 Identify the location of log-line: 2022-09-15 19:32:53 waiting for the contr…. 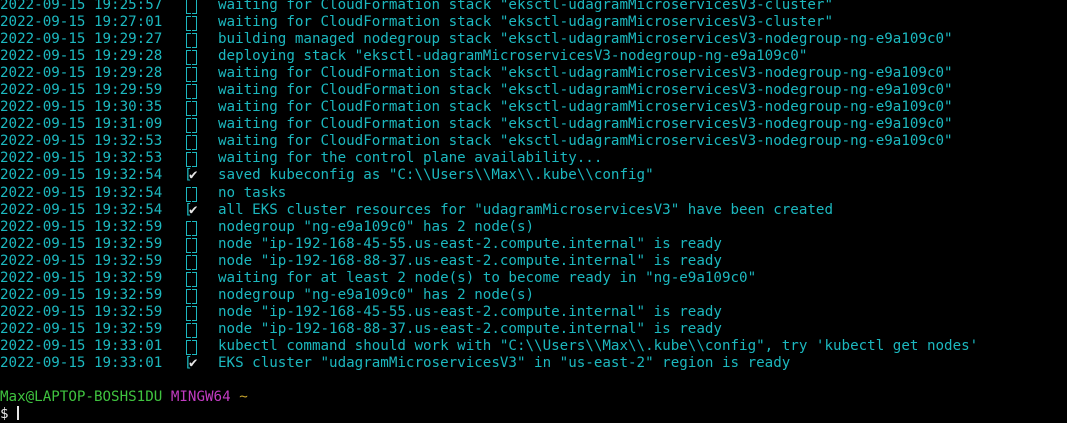
(533, 159).